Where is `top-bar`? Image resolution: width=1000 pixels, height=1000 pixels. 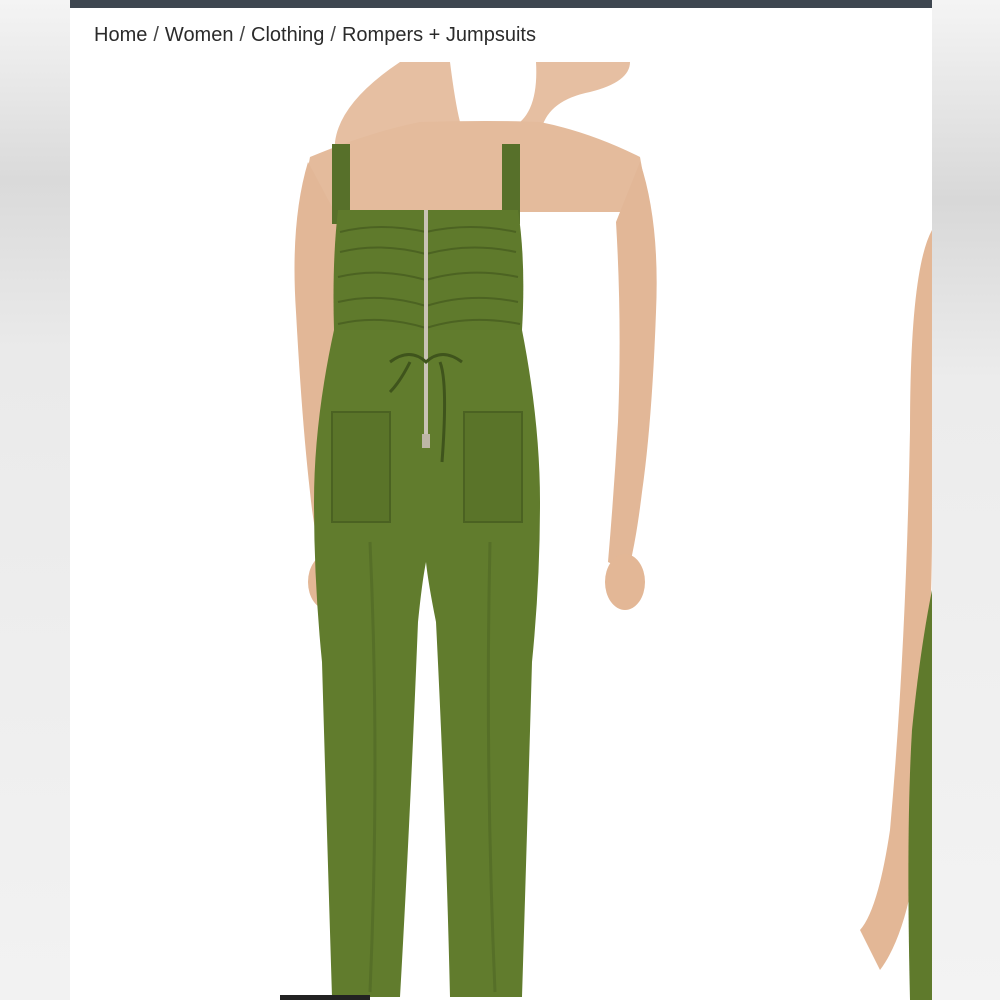 top-bar is located at coordinates (501, 4).